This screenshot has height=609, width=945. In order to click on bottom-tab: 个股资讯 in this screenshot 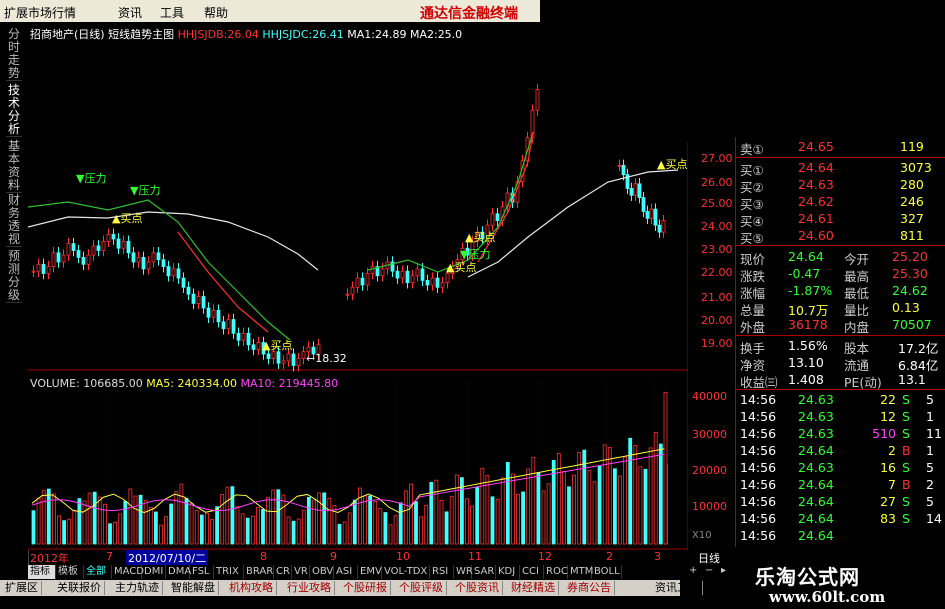, I will do `click(477, 588)`.